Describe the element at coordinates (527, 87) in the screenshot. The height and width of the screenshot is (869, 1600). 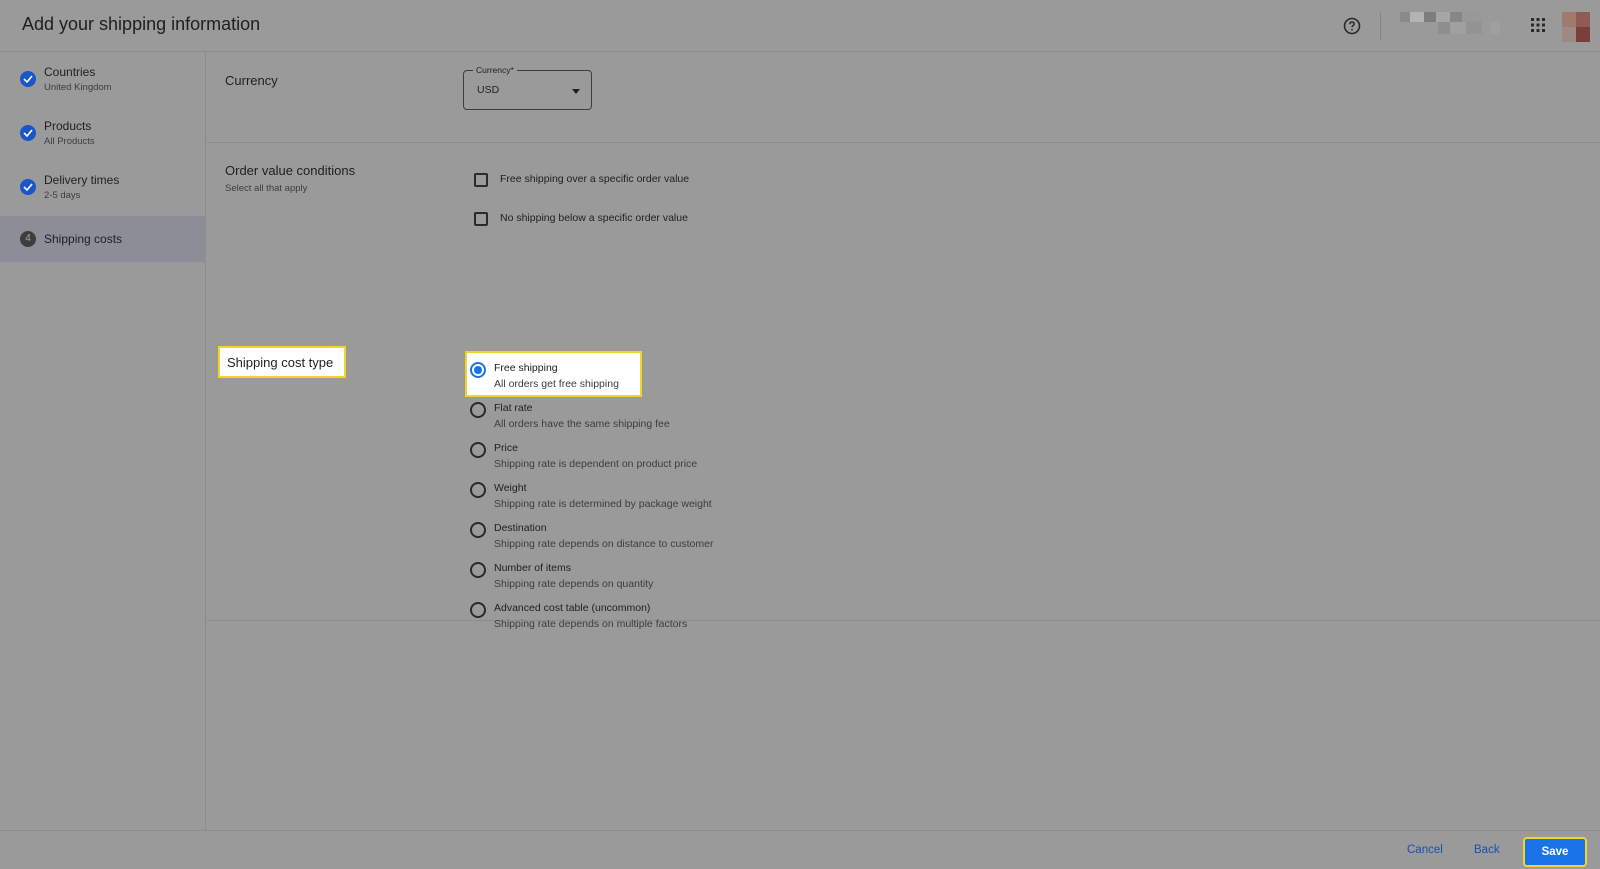
I see `currency-select: Currency* USD` at that location.